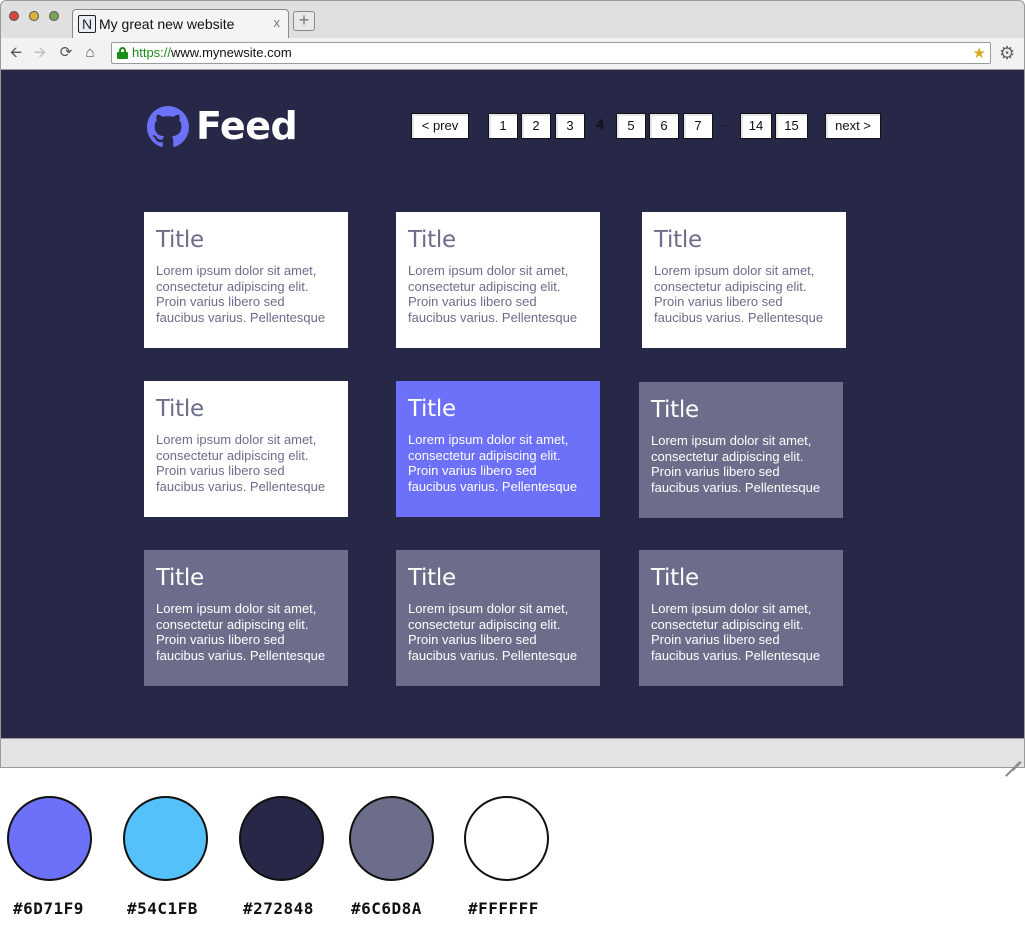  I want to click on swatch-label: #54C1FB, so click(162, 908).